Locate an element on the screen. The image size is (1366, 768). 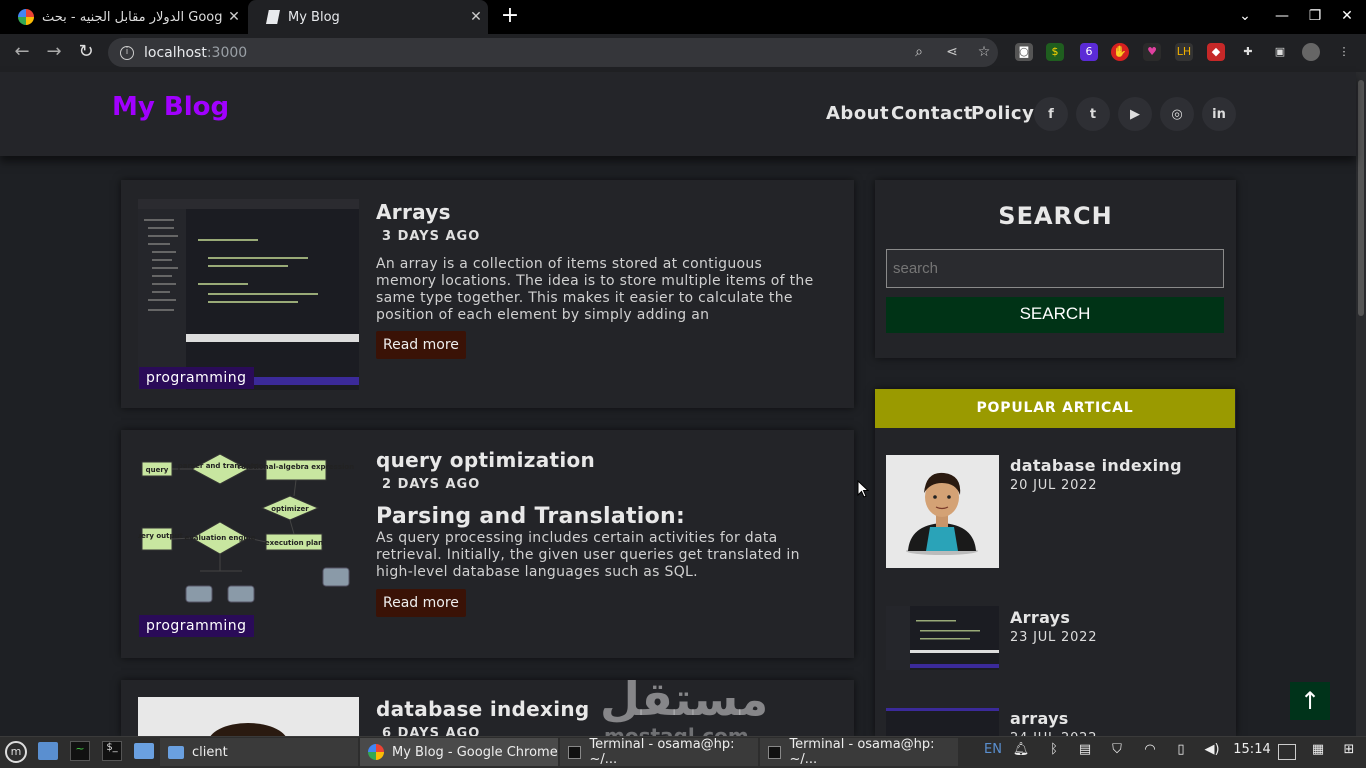
layout-grid-icon: ⊞ is located at coordinates (1349, 752).